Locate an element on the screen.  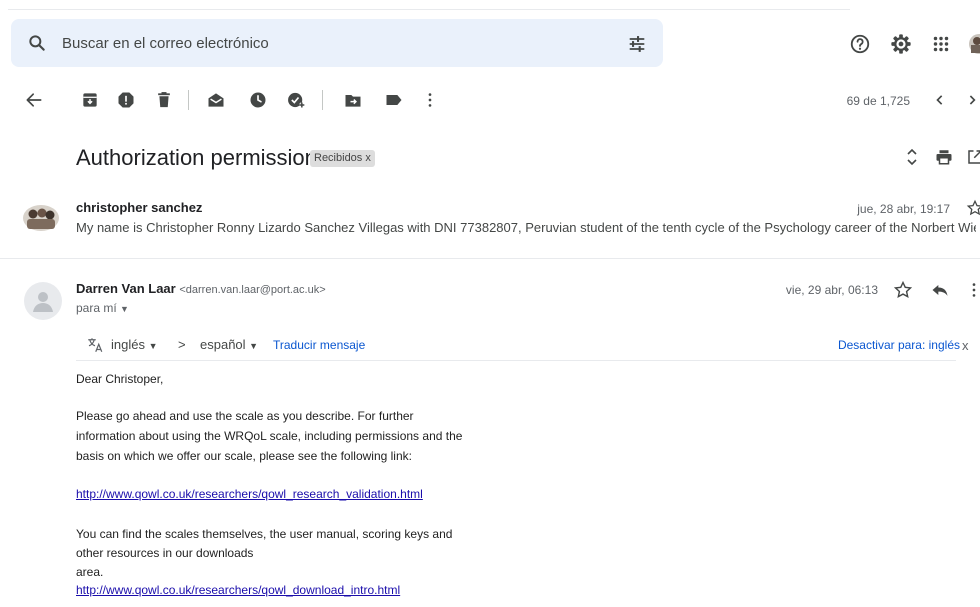
translate-message-link: Traducir mensaje is located at coordinates (319, 345).